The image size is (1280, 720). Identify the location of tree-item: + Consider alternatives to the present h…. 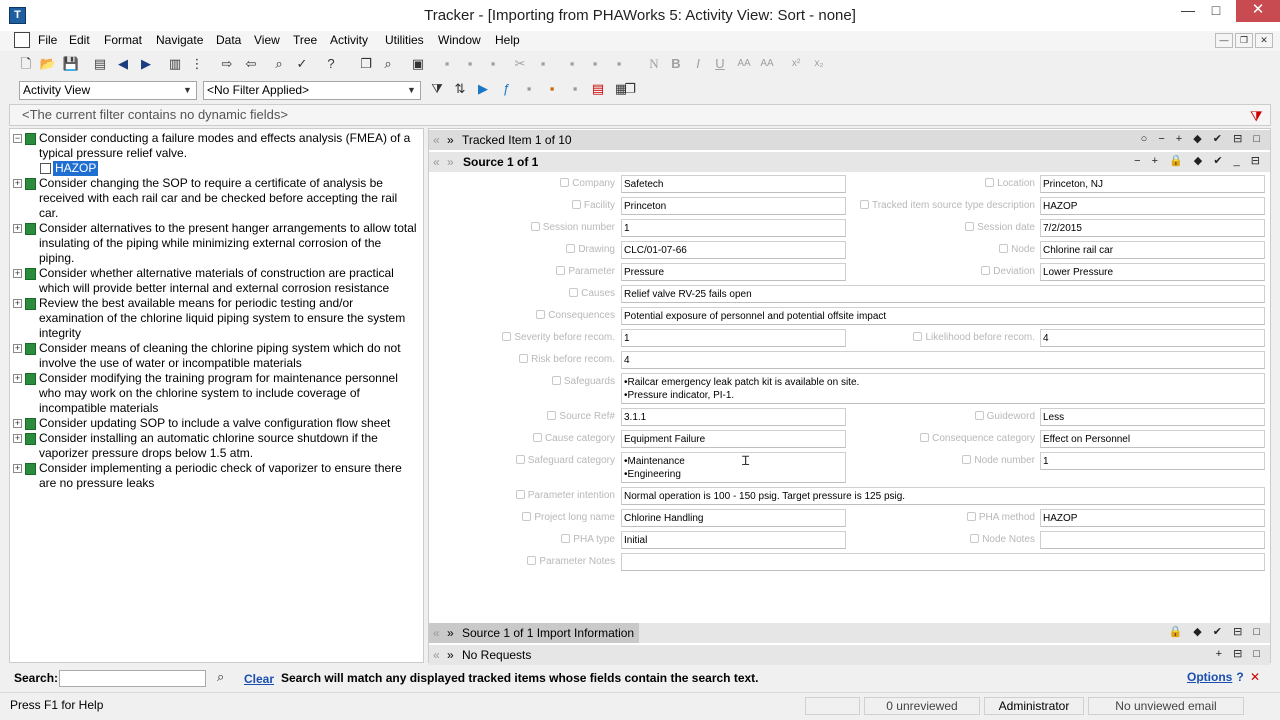
(215, 243).